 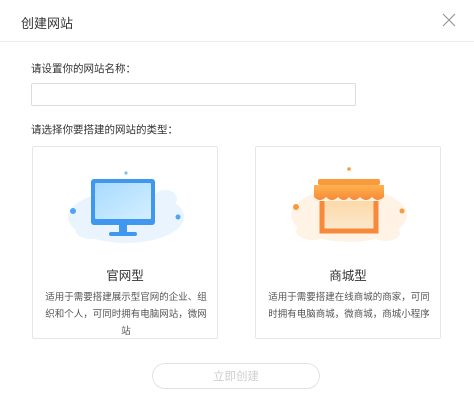 What do you see at coordinates (104, 130) in the screenshot?
I see `site-type-label: 请选择你要搭建的网站的类型：` at bounding box center [104, 130].